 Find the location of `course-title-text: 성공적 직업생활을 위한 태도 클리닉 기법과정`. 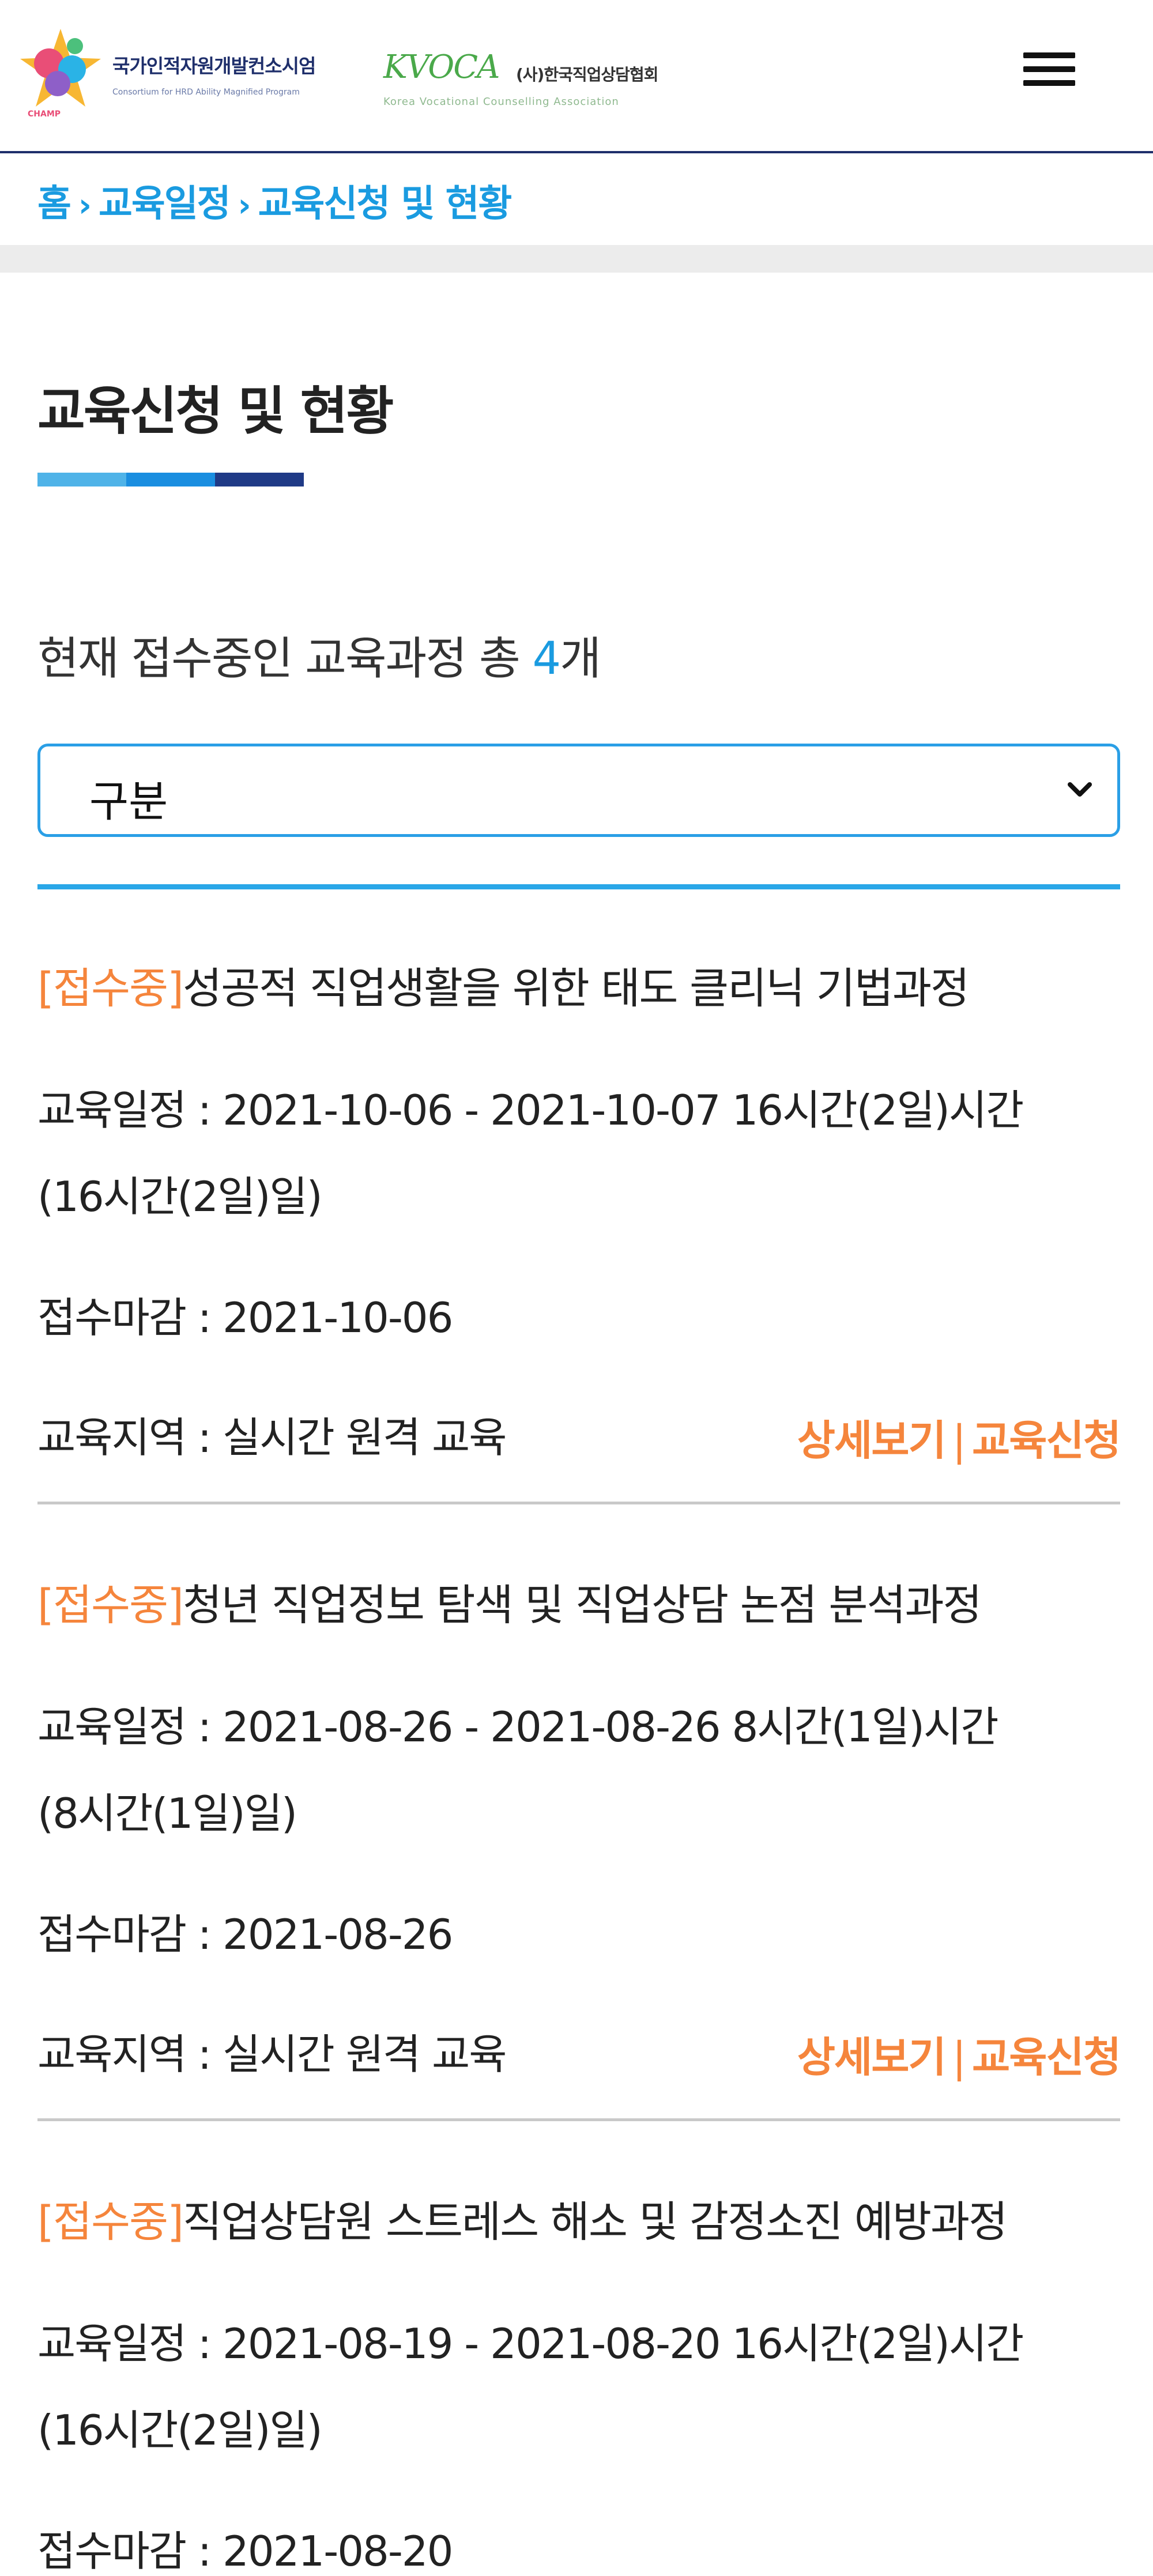

course-title-text: 성공적 직업생활을 위한 태도 클리닉 기법과정 is located at coordinates (576, 988).